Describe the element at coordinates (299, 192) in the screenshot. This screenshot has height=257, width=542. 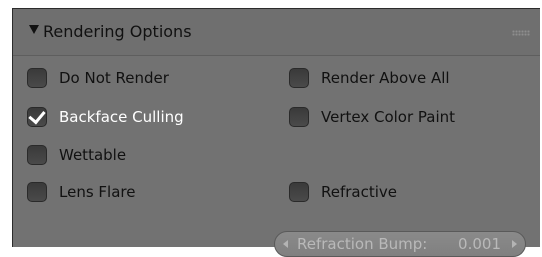
I see `refractive-checkbox` at that location.